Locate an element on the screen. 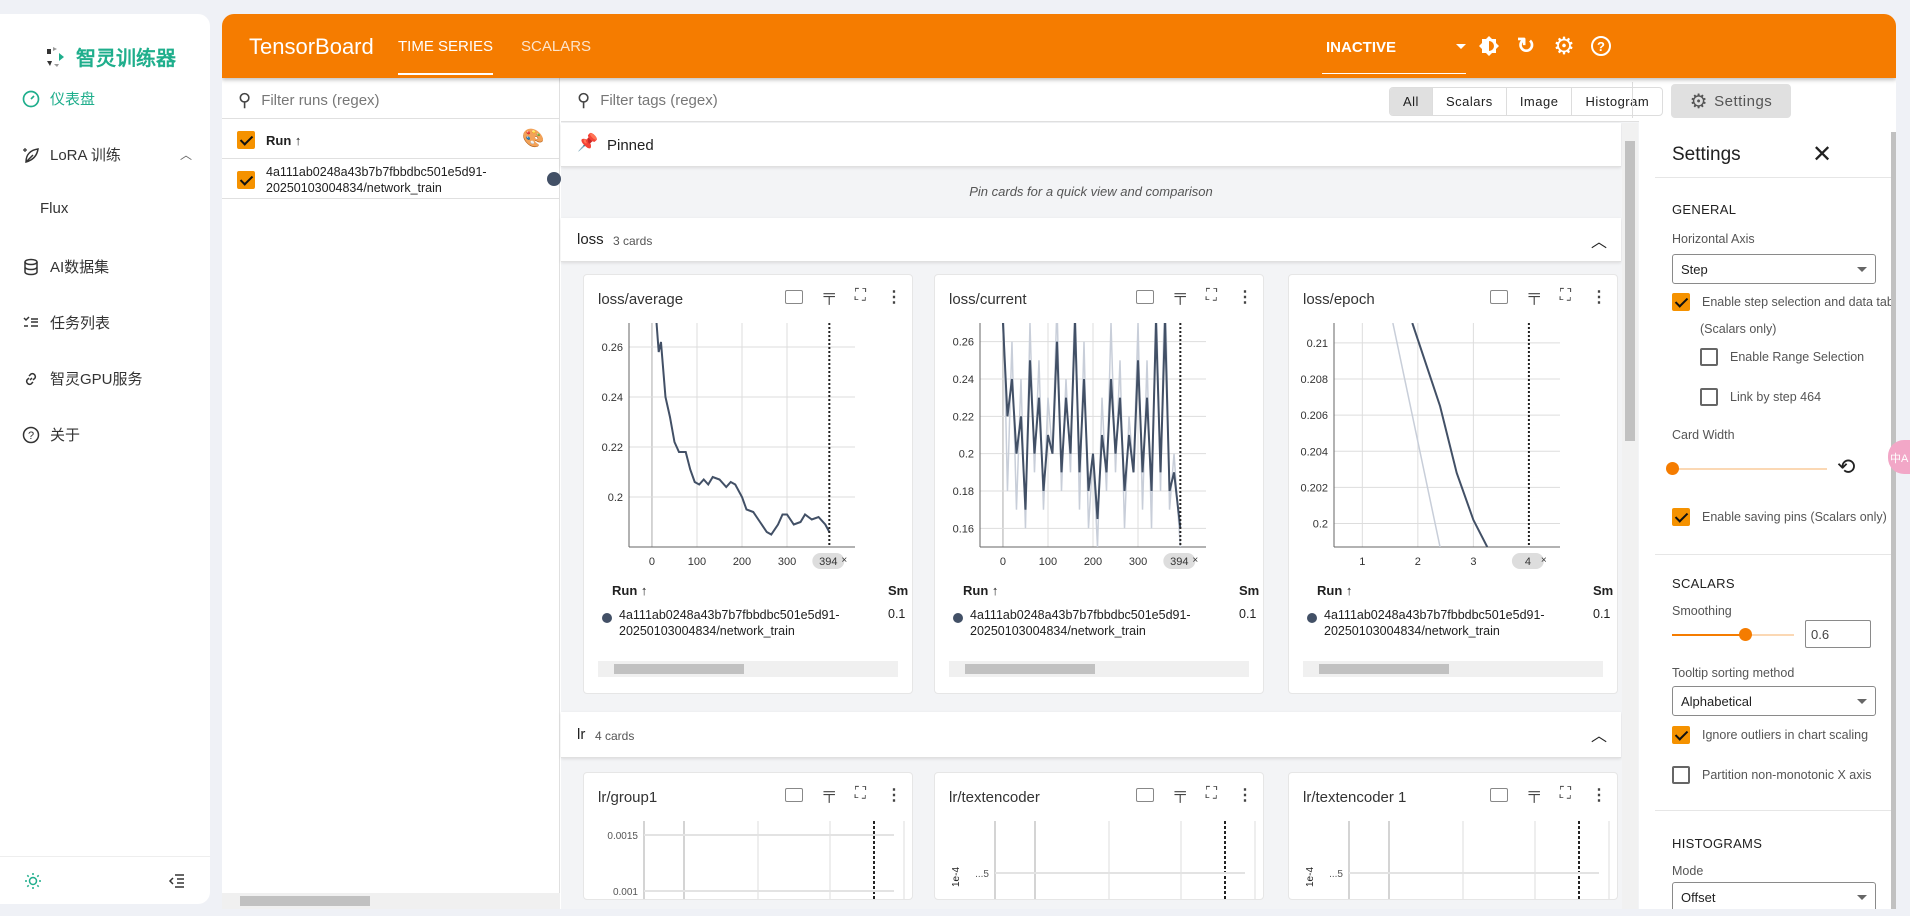  sidebar-item-dataset: AI数据集 is located at coordinates (107, 266).